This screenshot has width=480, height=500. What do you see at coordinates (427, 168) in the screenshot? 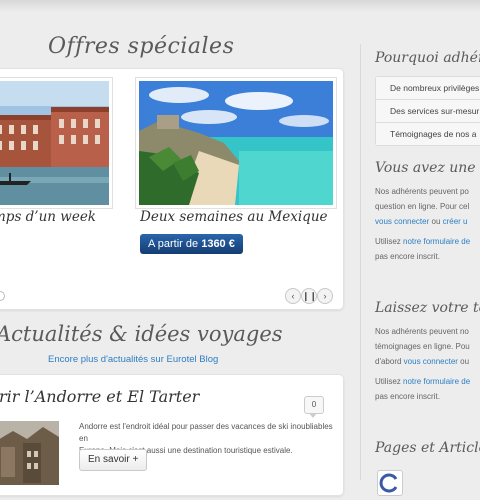
I see `question-heading: Vous avez une q` at bounding box center [427, 168].